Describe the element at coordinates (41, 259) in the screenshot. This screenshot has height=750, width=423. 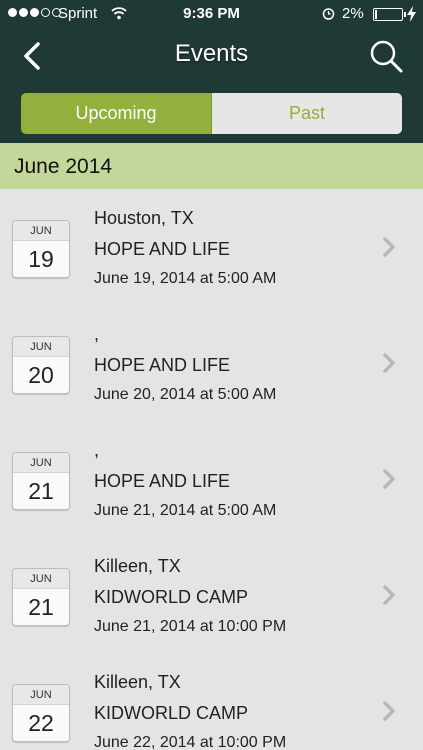
I see `badge-day: 19` at that location.